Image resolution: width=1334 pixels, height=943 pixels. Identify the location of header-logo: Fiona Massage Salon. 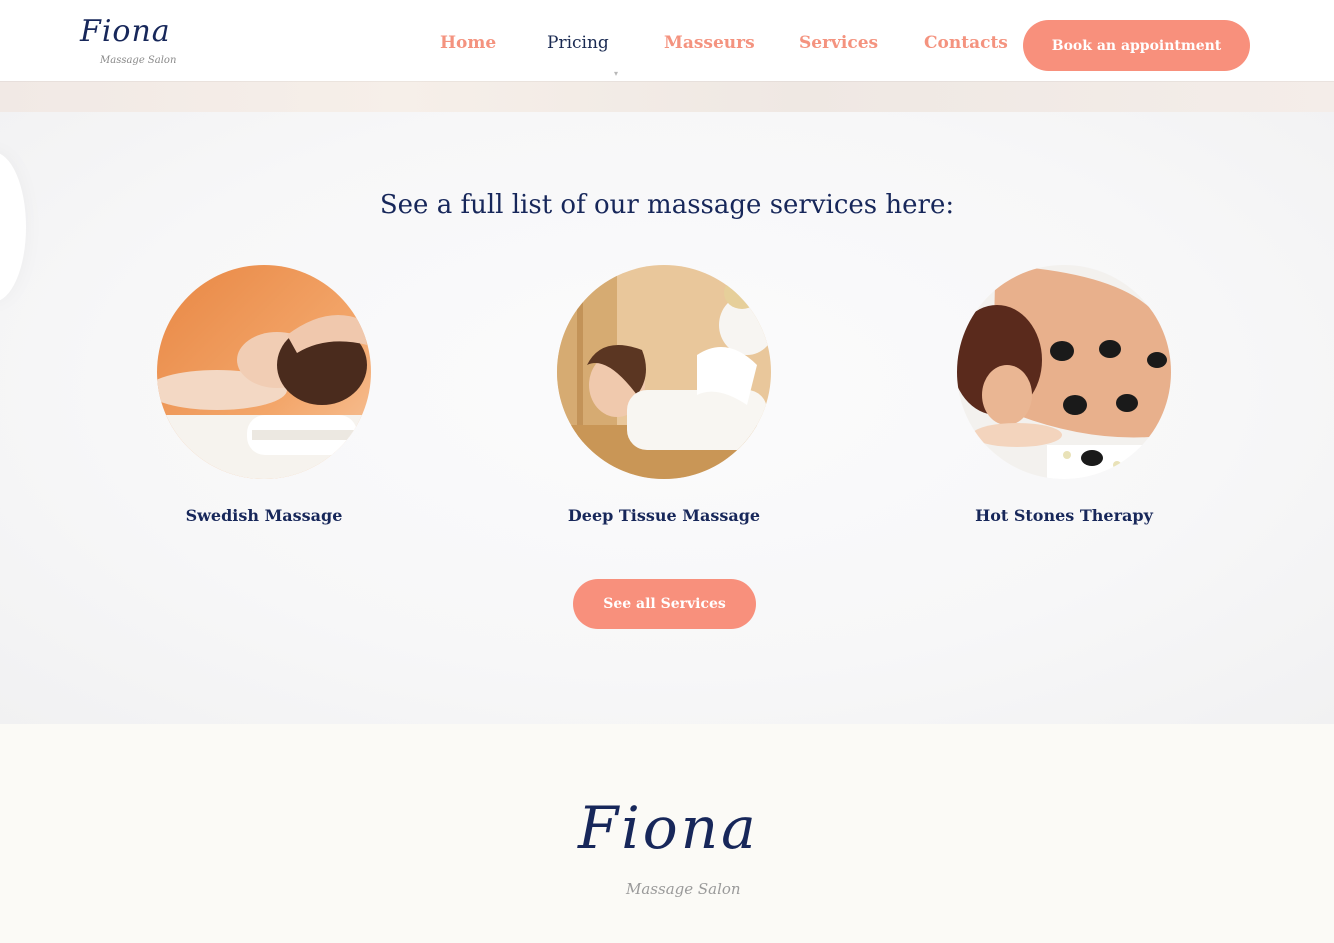
(135, 42).